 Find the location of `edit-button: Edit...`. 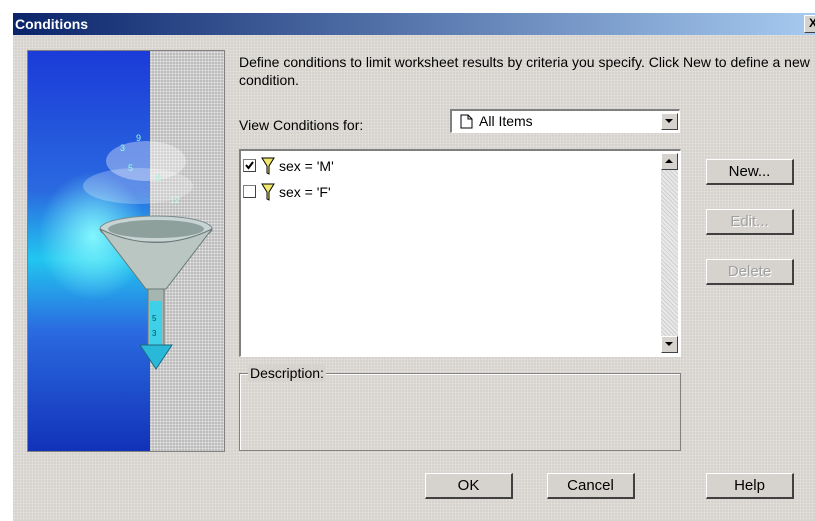

edit-button: Edit... is located at coordinates (750, 222).